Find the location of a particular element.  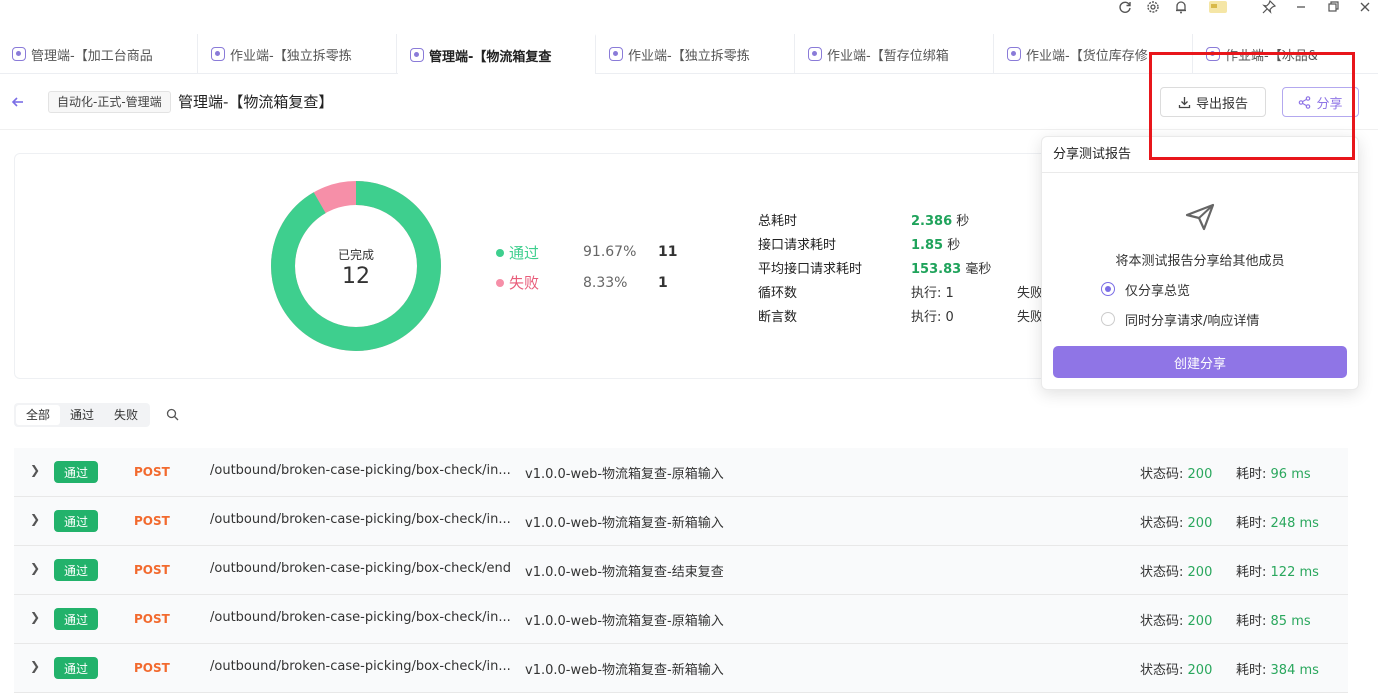

tab-item: 管理端-【加工台商品 is located at coordinates (99, 54).